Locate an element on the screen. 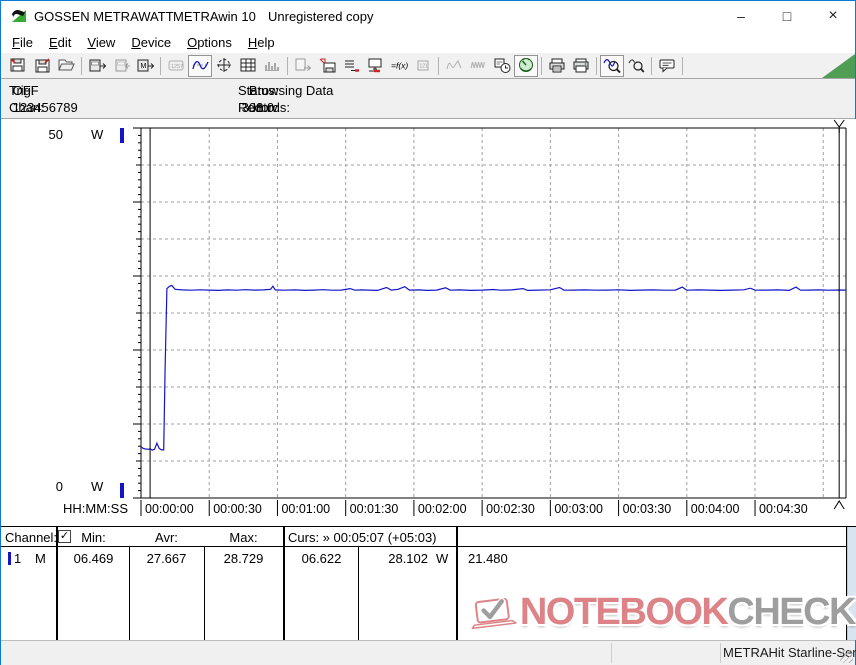  toolbar-button-annotation is located at coordinates (667, 66).